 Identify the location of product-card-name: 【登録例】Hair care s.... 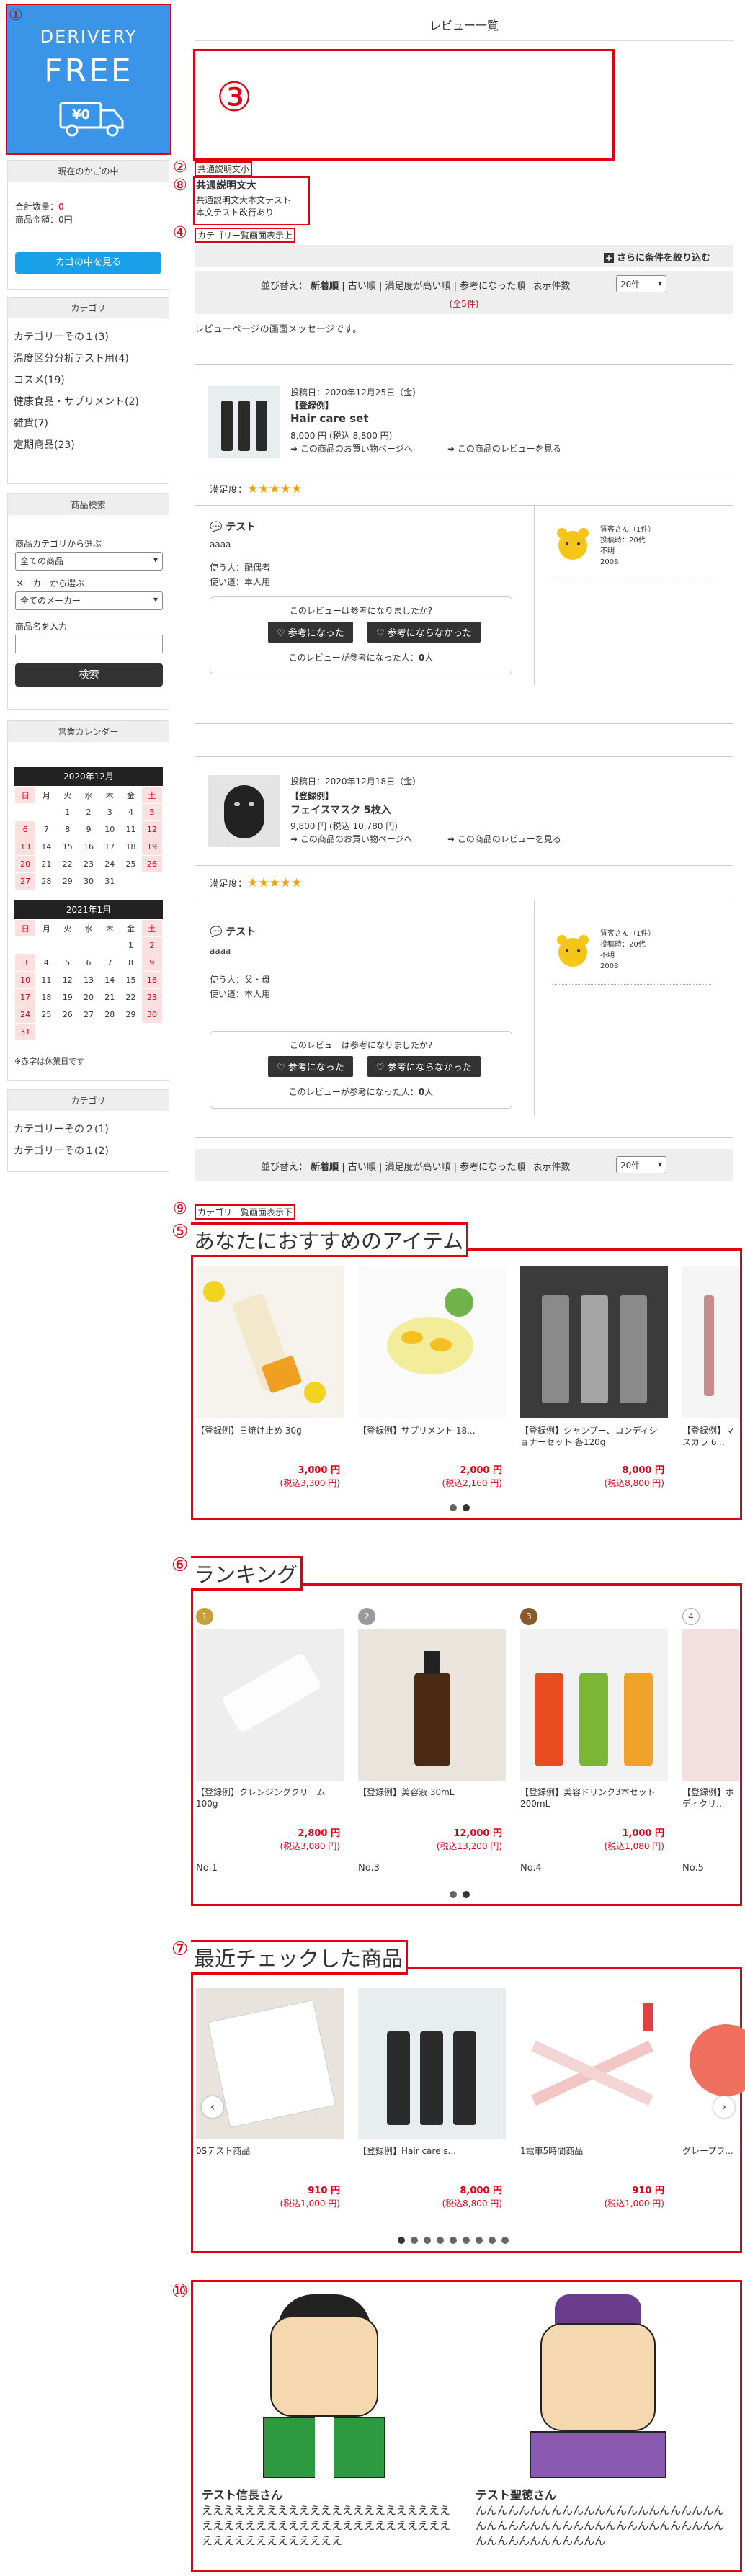
(430, 2151).